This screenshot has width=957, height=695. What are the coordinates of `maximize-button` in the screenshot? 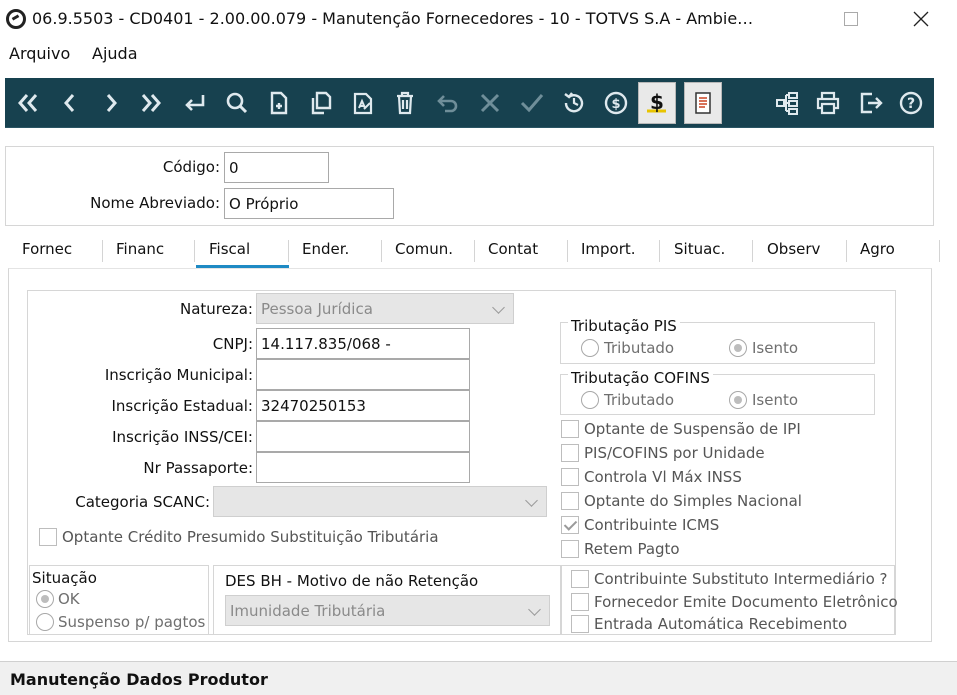 It's located at (851, 19).